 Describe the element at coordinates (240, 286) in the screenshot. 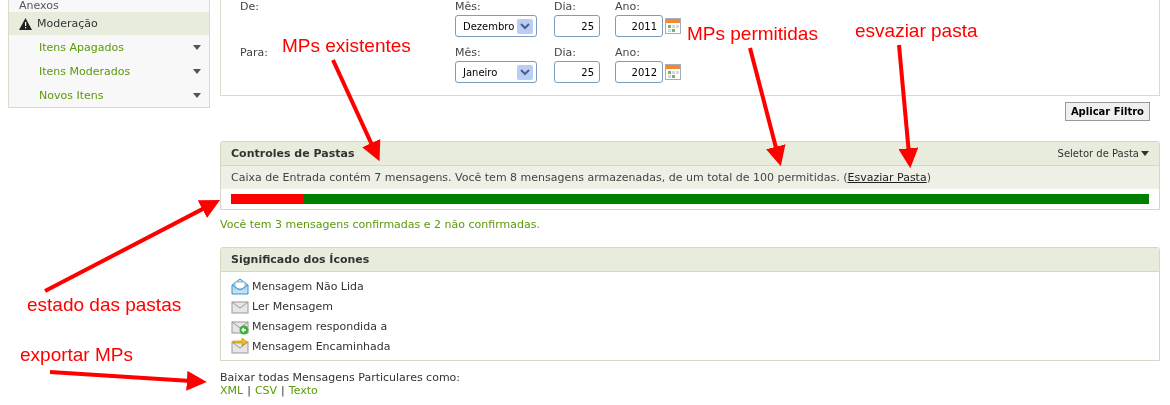

I see `open-envelope-icon` at that location.